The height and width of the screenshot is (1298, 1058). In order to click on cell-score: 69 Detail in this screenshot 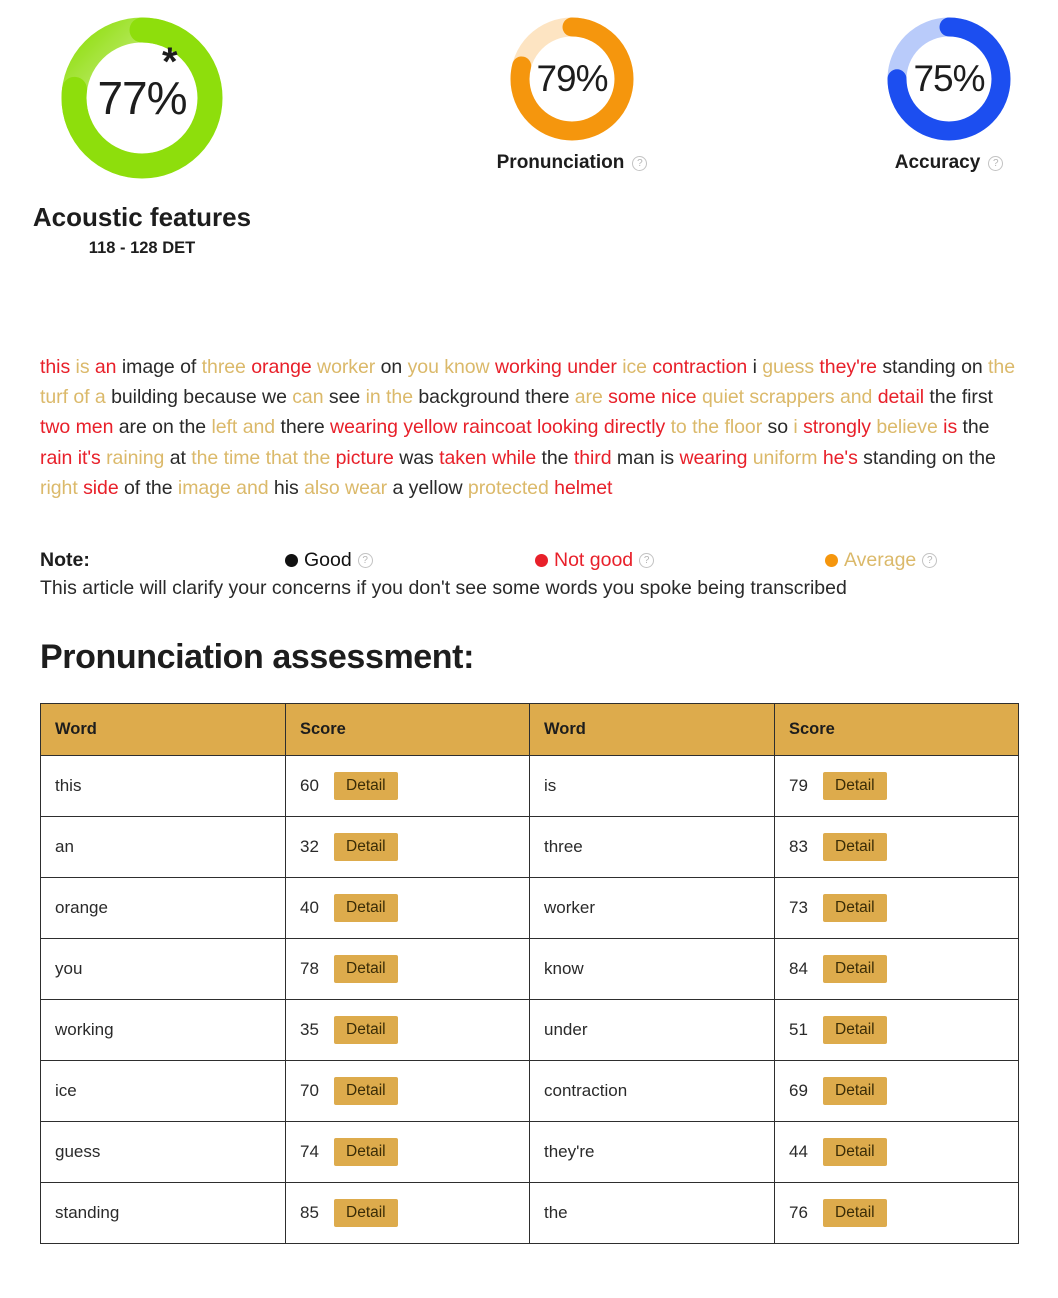, I will do `click(896, 1091)`.